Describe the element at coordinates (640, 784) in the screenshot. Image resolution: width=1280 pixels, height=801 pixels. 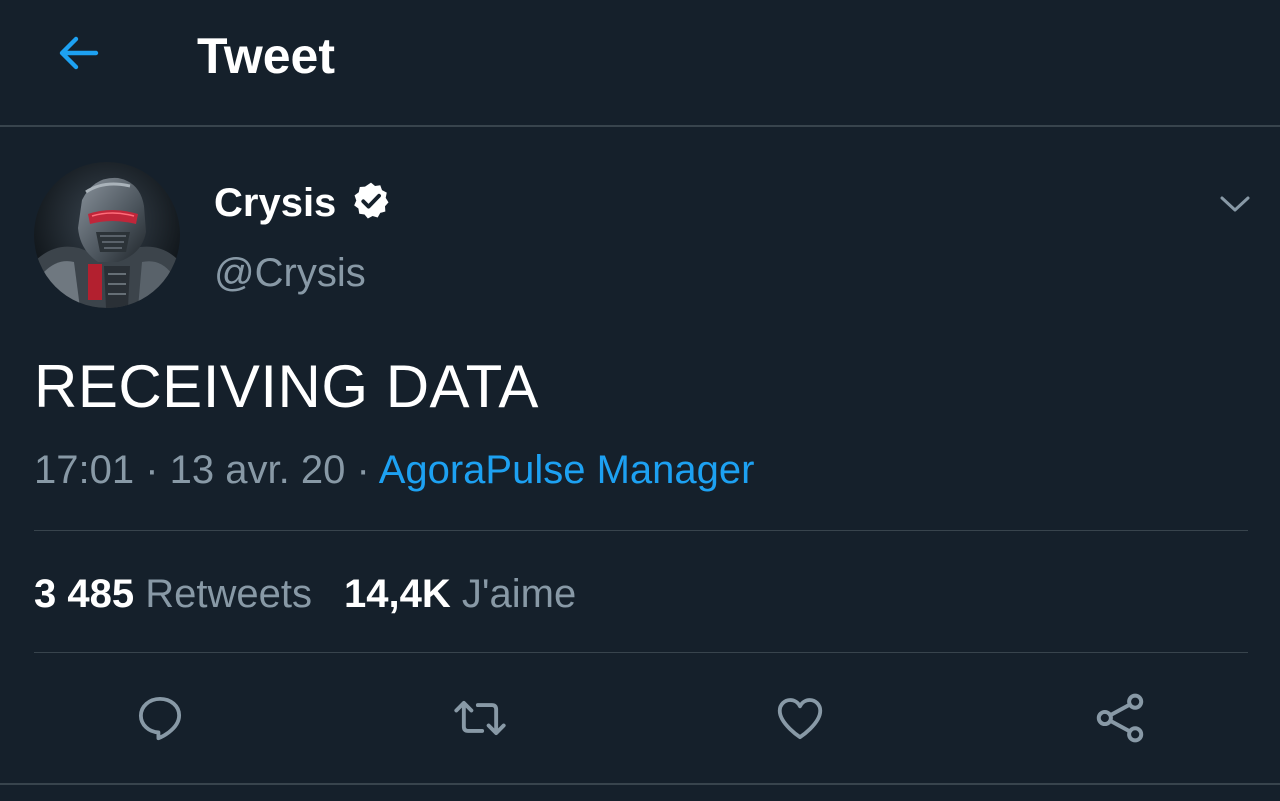
I see `bottom-divider` at that location.